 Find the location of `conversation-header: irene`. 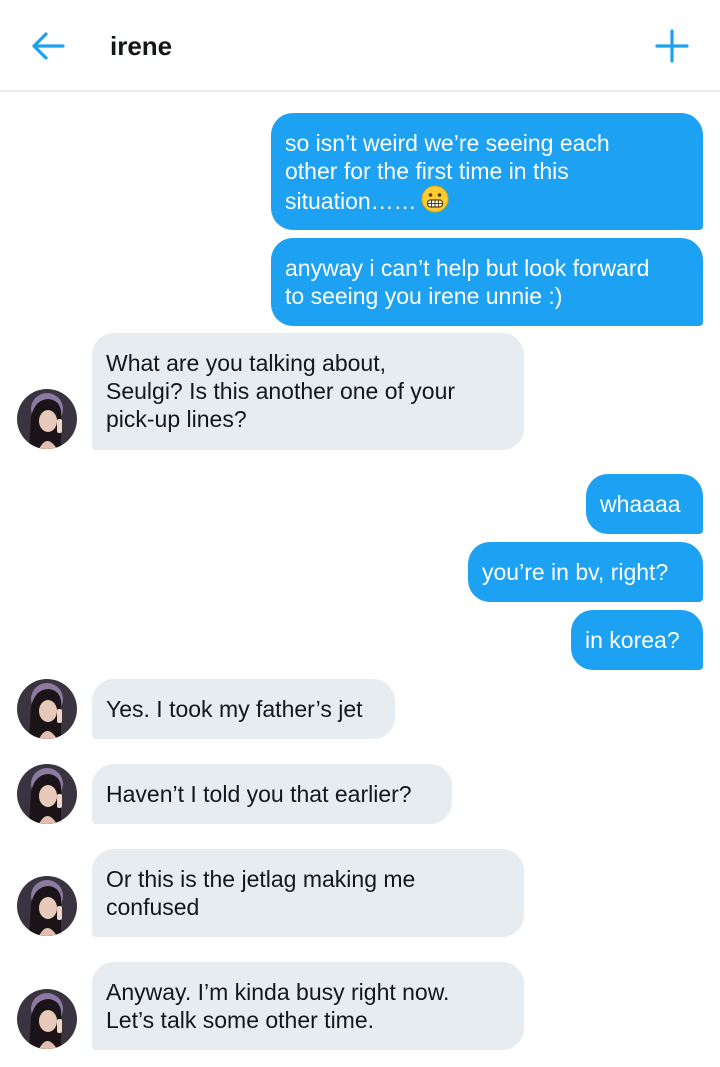

conversation-header: irene is located at coordinates (360, 46).